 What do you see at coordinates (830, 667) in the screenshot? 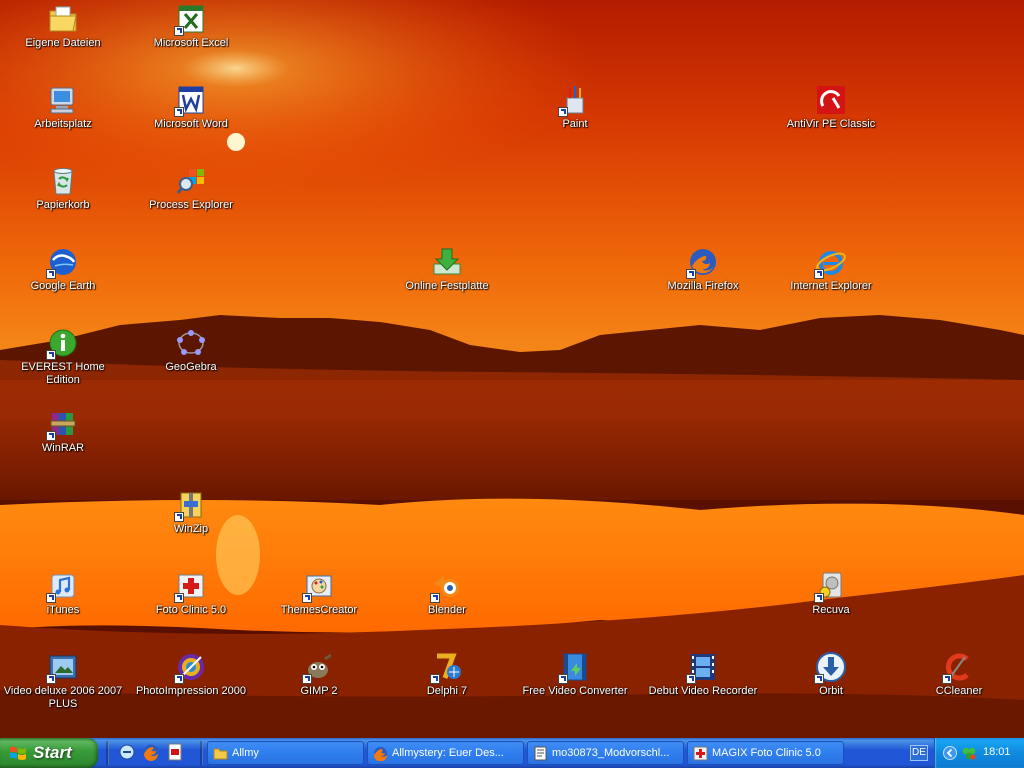
I see `orbit-download-icon` at bounding box center [830, 667].